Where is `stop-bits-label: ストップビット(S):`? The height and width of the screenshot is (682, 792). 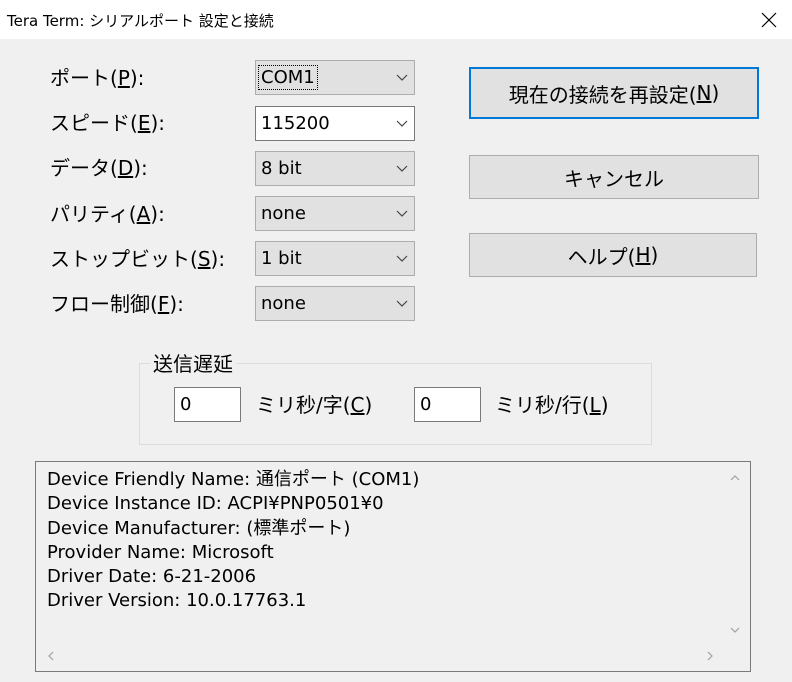
stop-bits-label: ストップビット(S): is located at coordinates (138, 259).